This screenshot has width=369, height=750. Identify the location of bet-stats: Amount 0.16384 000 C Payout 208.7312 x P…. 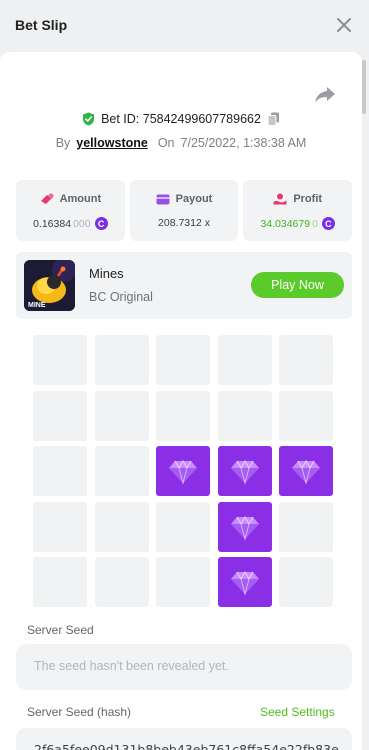
(184, 210).